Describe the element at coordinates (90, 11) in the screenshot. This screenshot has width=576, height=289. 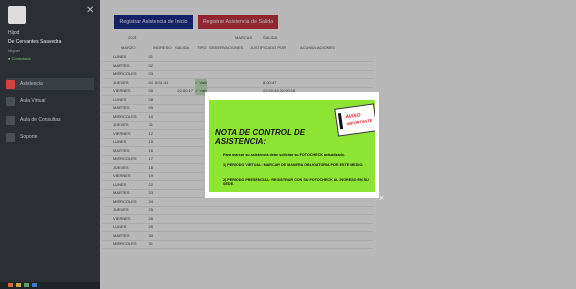
I see `sidebar-close-icon: ✕` at that location.